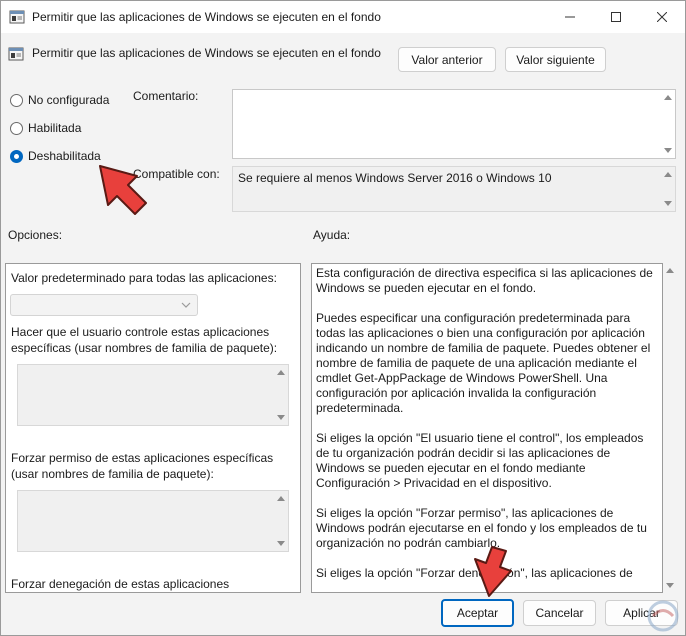 The image size is (686, 636). What do you see at coordinates (559, 613) in the screenshot?
I see `cancel-button: Cancelar` at bounding box center [559, 613].